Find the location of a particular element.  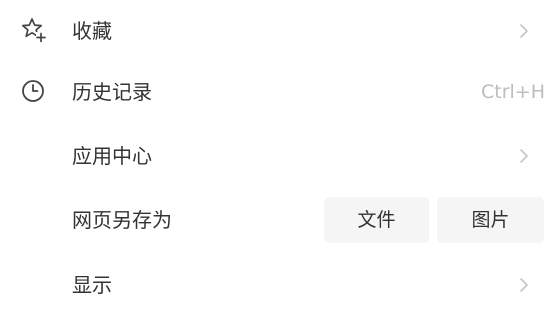

menu-item-label: 收藏 is located at coordinates (92, 31).